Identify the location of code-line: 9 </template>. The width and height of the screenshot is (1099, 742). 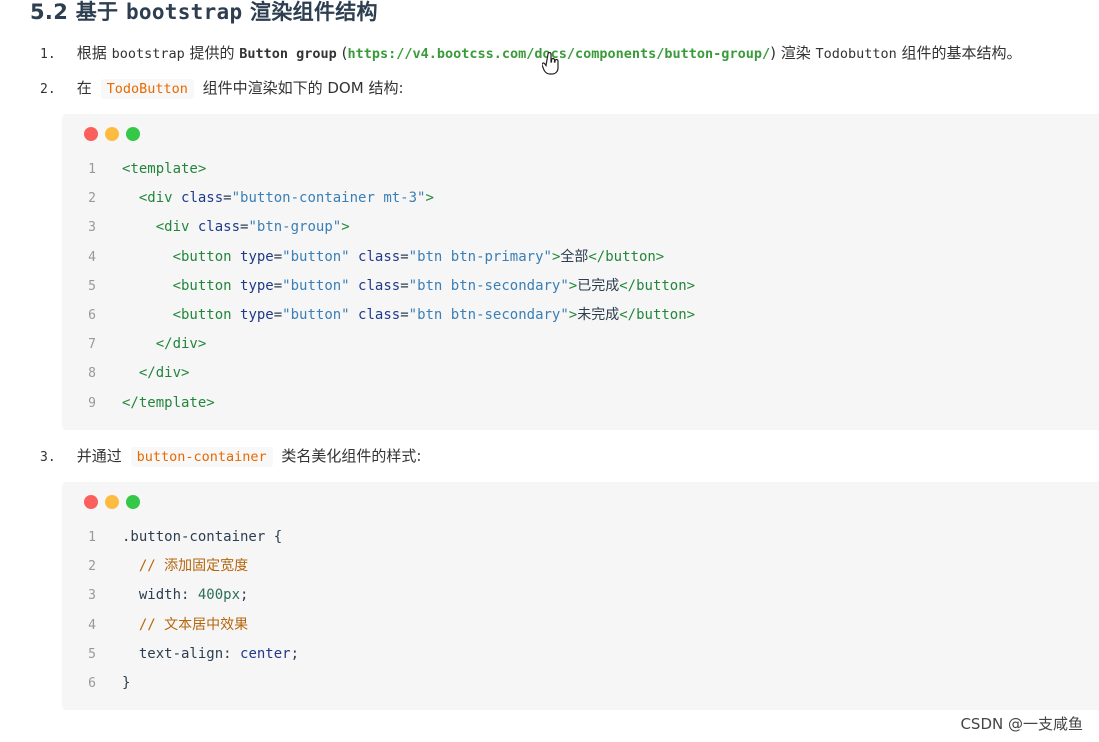
(378, 403).